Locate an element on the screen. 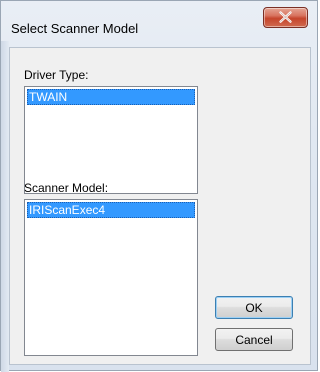 The height and width of the screenshot is (372, 320). window-title: Select Scanner Model is located at coordinates (75, 28).